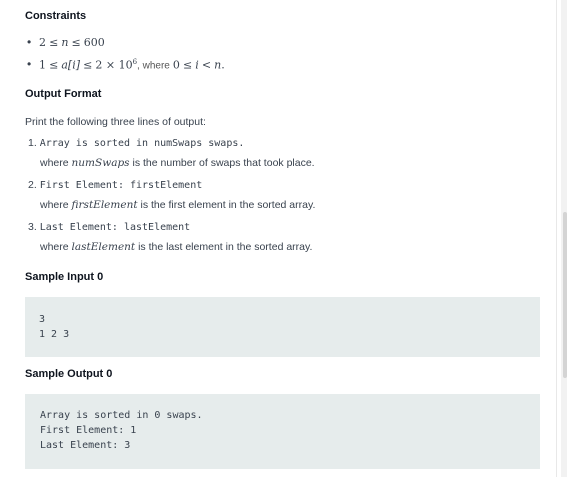 This screenshot has width=567, height=477. Describe the element at coordinates (121, 415) in the screenshot. I see `code-line: Array is sorted in 0 swaps.` at that location.